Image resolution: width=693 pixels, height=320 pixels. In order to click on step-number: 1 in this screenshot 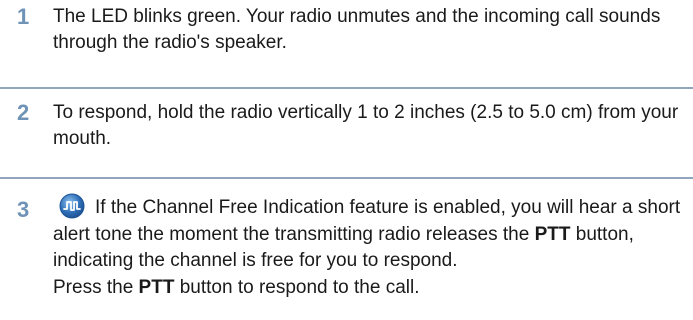, I will do `click(23, 16)`.